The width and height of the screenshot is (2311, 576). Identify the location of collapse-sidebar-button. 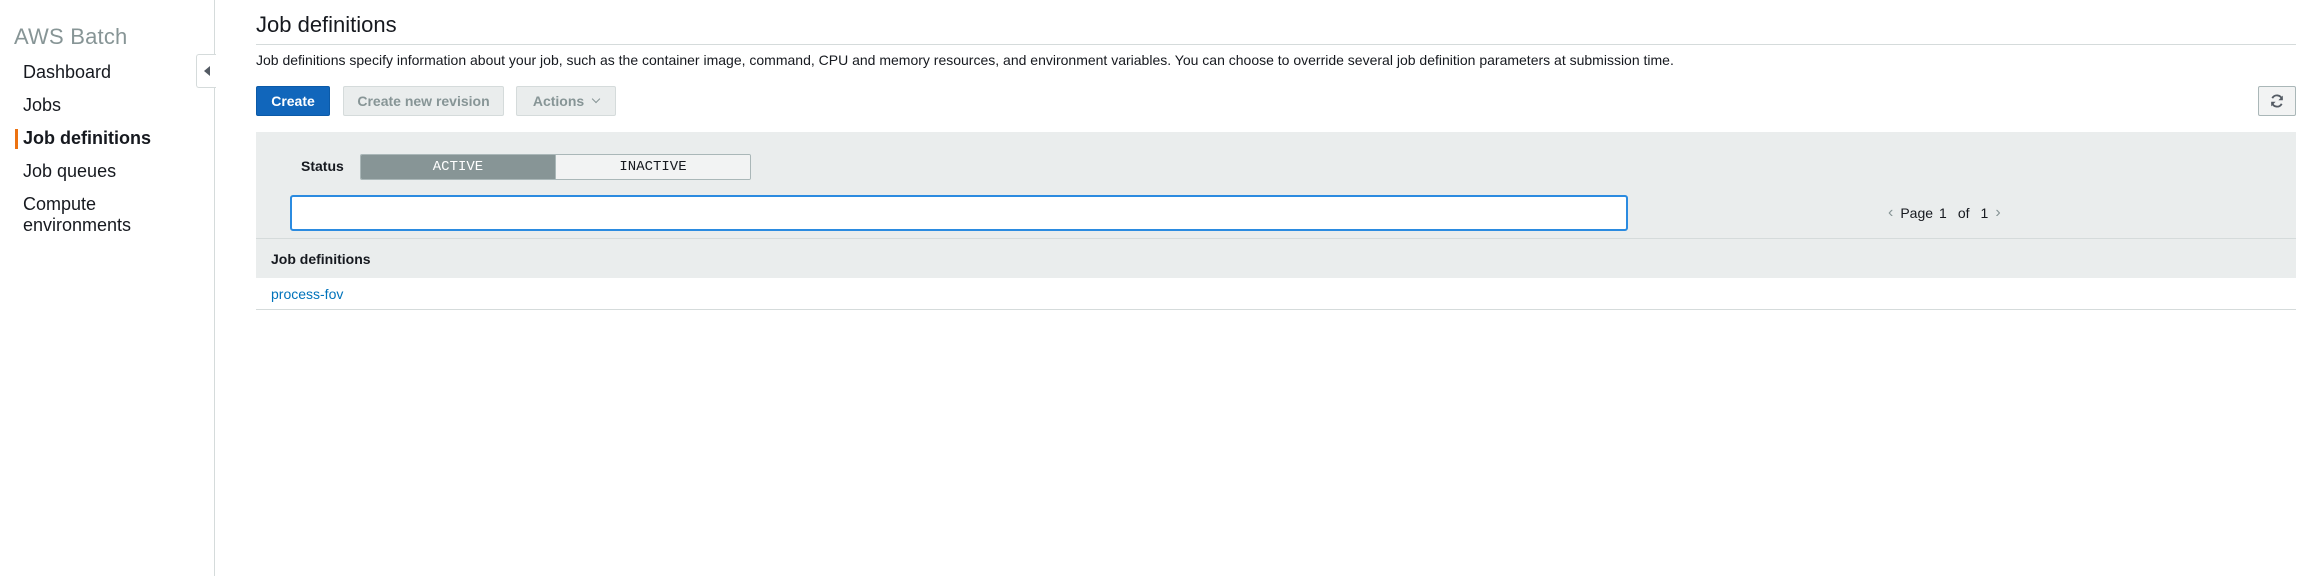
(206, 71).